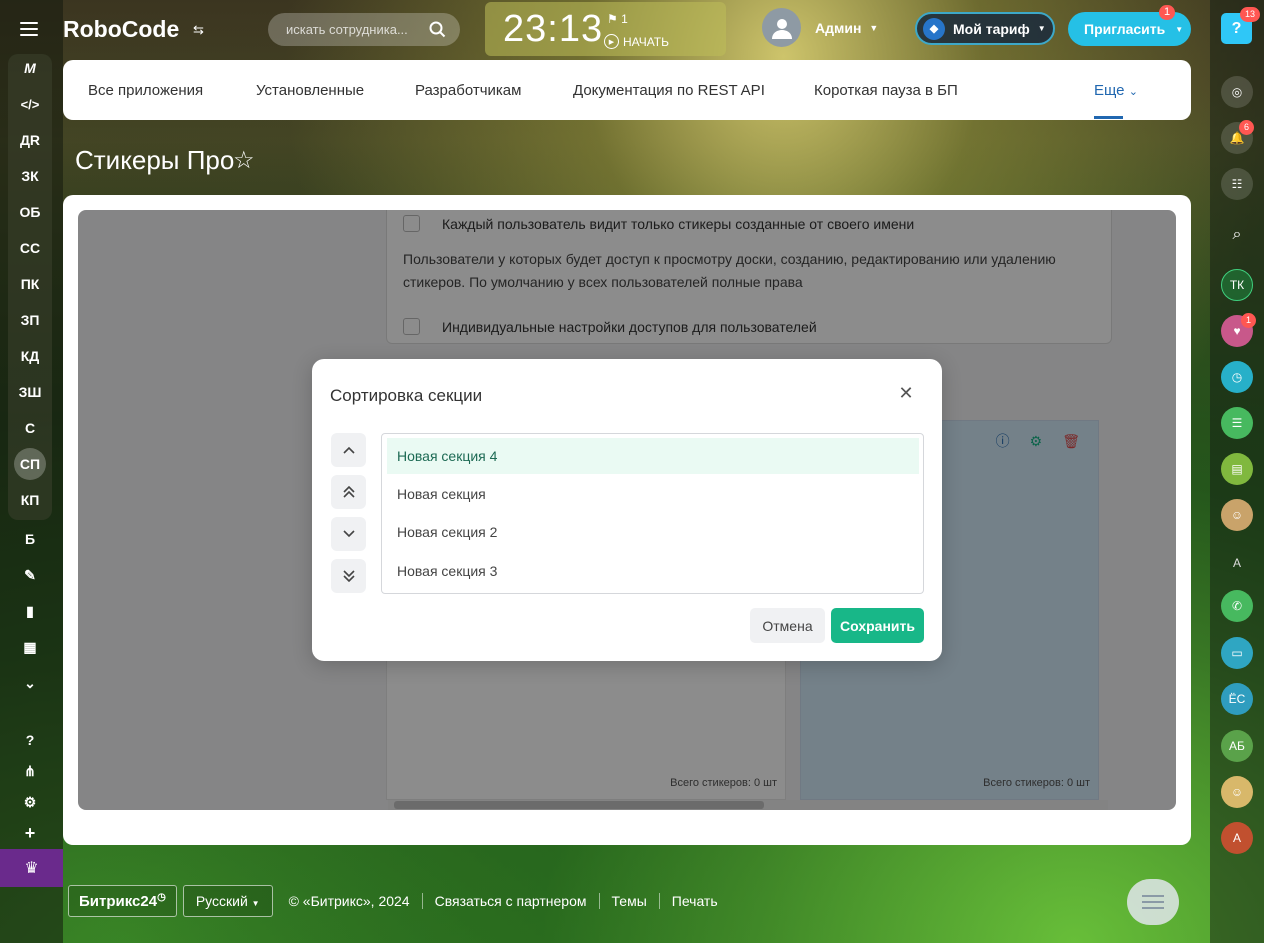 The height and width of the screenshot is (943, 1264). I want to click on footer-link-themes: Темы, so click(636, 901).